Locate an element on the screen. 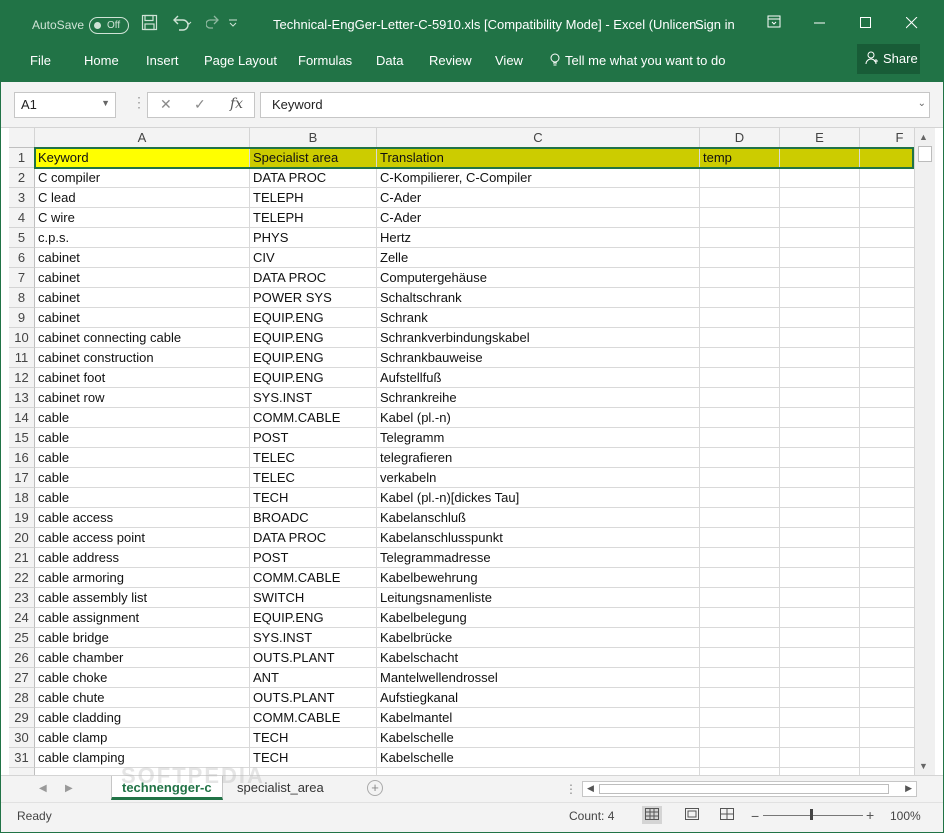 The height and width of the screenshot is (833, 944). cell-a: cable assignment is located at coordinates (142, 618).